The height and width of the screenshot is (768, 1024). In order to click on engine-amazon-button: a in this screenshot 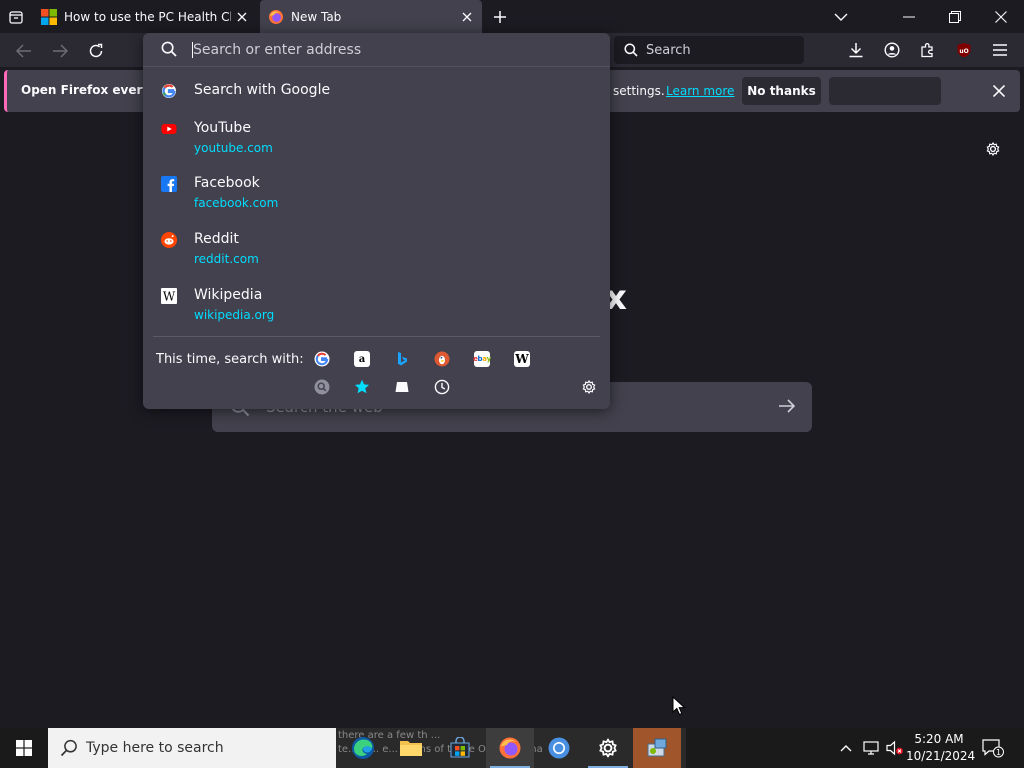, I will do `click(362, 359)`.